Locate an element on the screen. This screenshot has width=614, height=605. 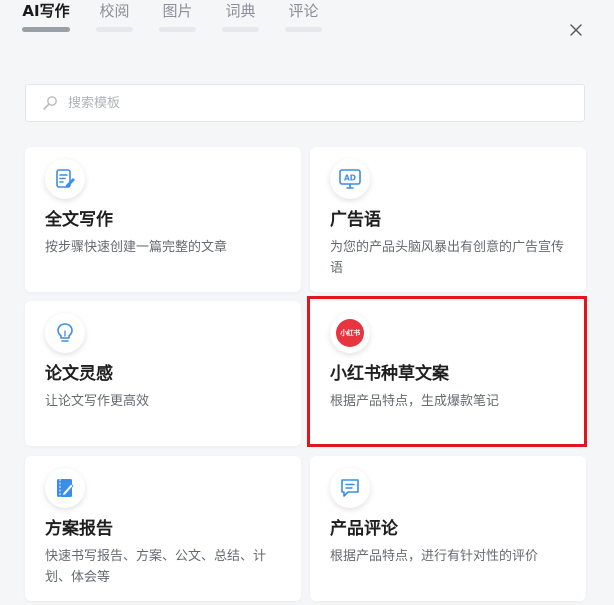
tab-comments: 评论 is located at coordinates (303, 18).